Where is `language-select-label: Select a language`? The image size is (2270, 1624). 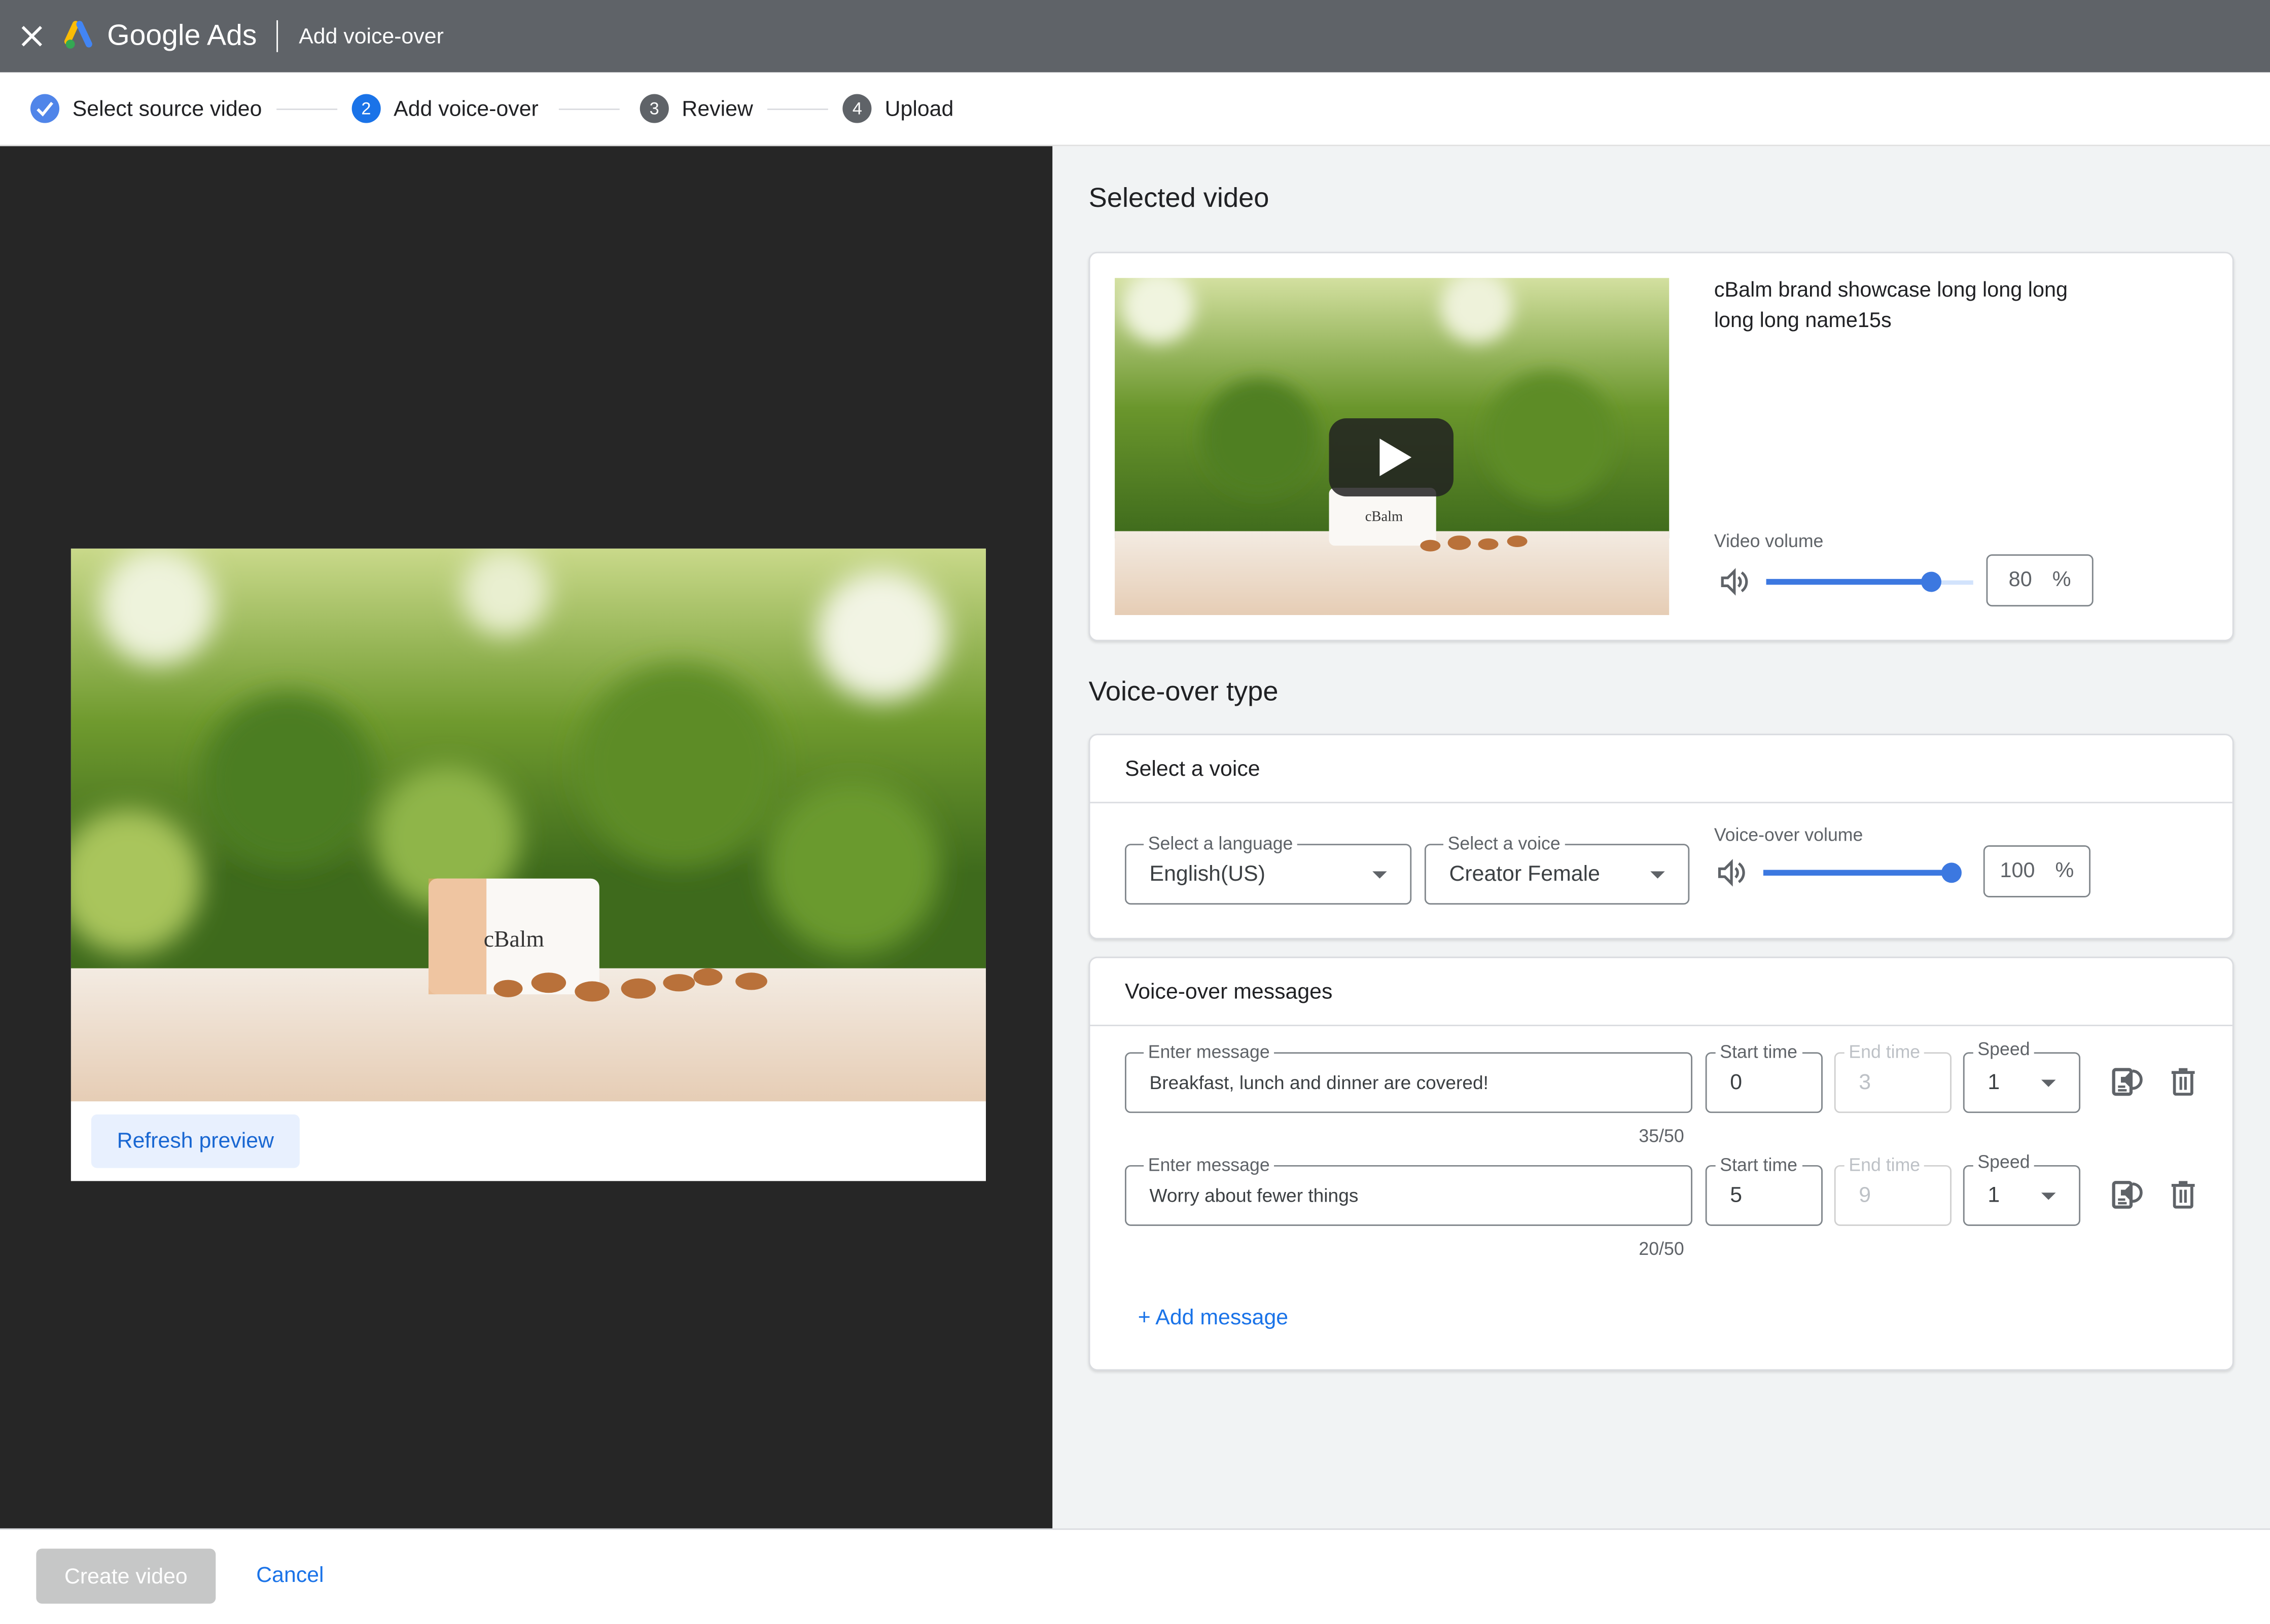
language-select-label: Select a language is located at coordinates (1220, 844).